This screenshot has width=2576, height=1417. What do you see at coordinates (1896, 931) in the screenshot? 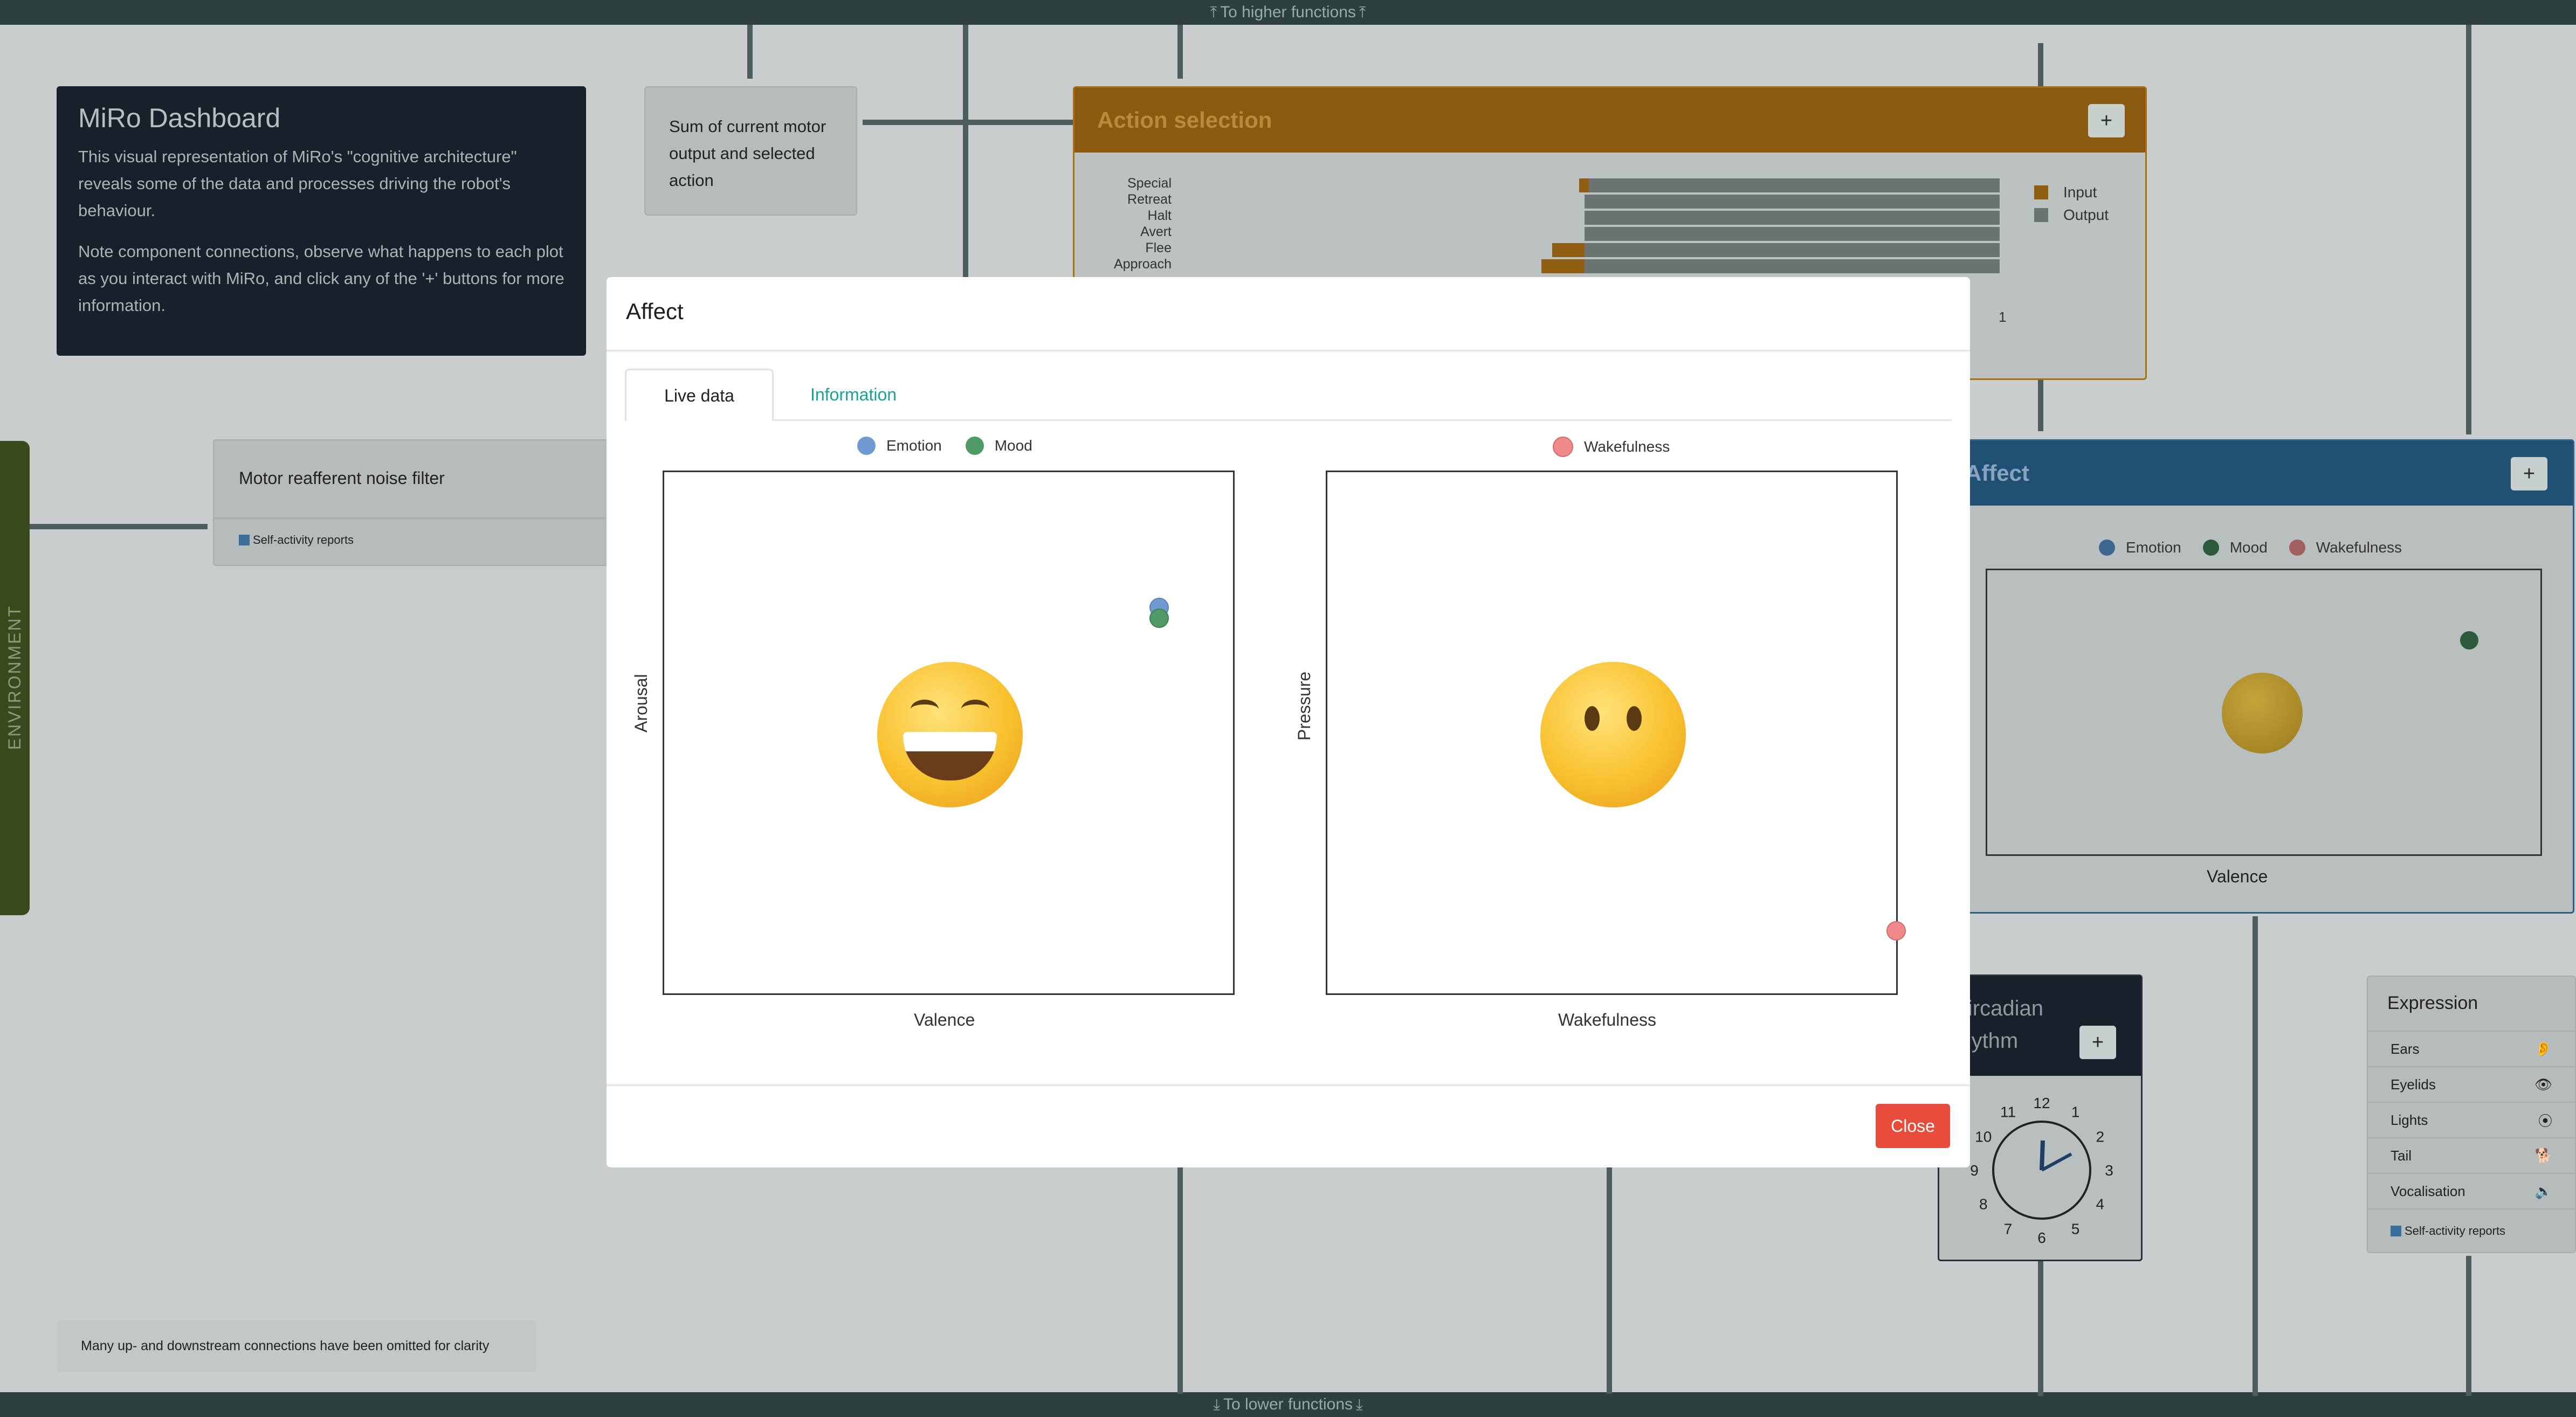
I see `wakefulness-point` at bounding box center [1896, 931].